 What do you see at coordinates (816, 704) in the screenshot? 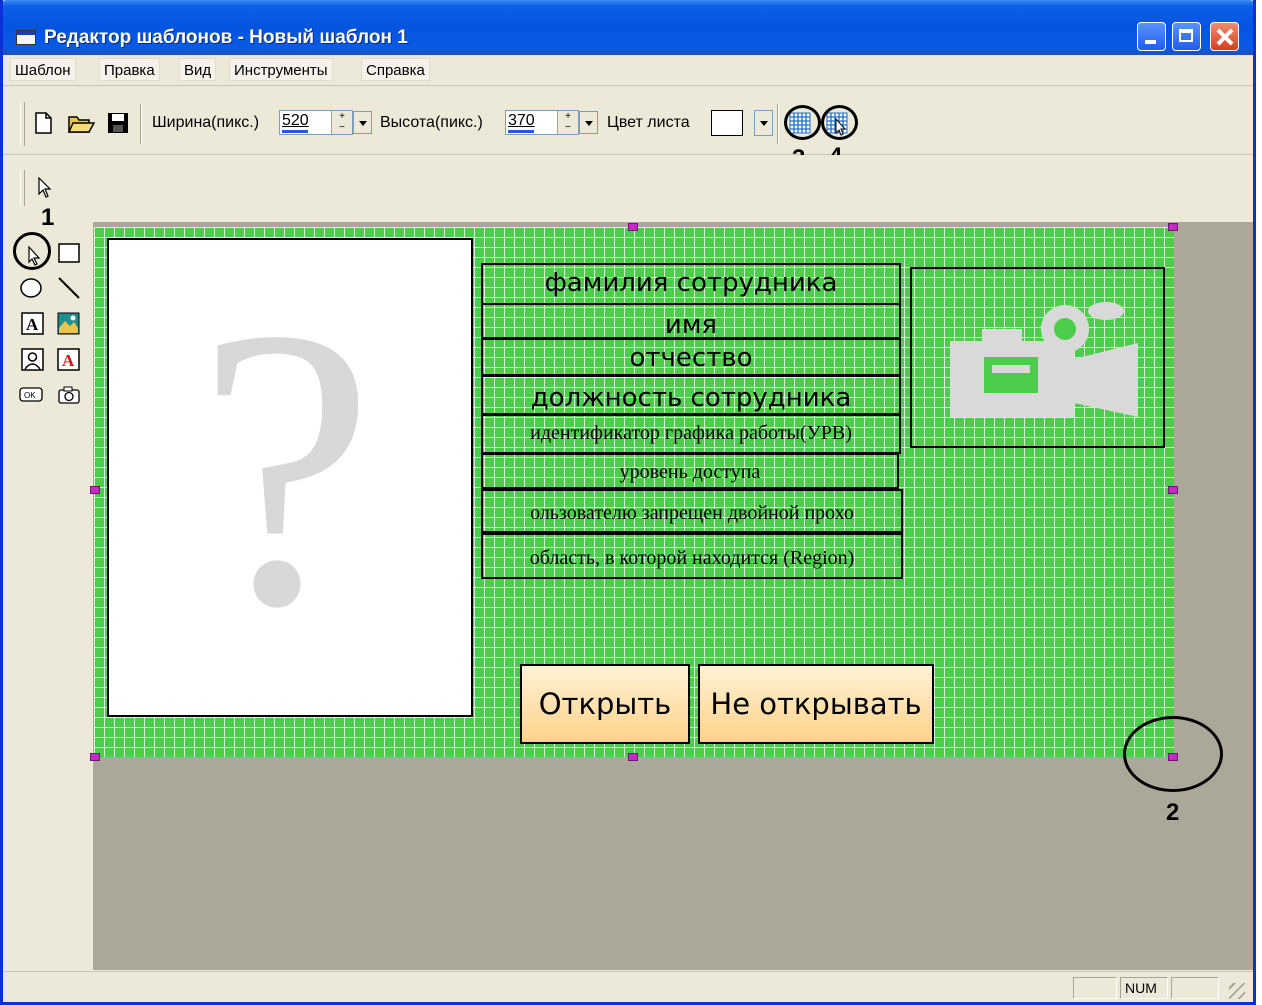
I see `do-not-open-button: Не открывать` at bounding box center [816, 704].